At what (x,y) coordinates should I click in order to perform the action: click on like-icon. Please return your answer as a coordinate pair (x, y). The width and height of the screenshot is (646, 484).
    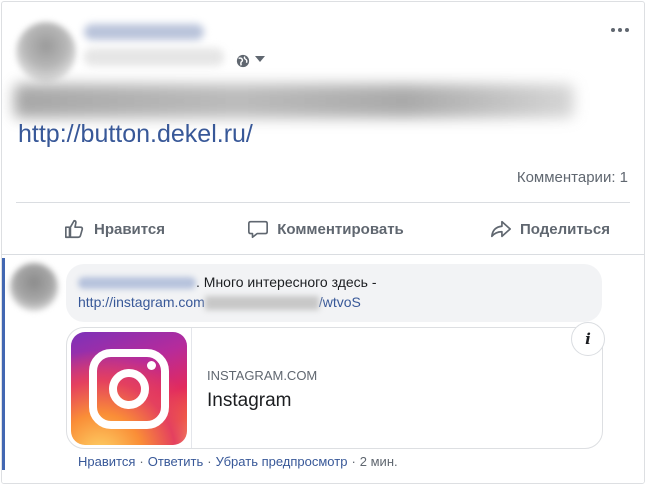
    Looking at the image, I should click on (74, 229).